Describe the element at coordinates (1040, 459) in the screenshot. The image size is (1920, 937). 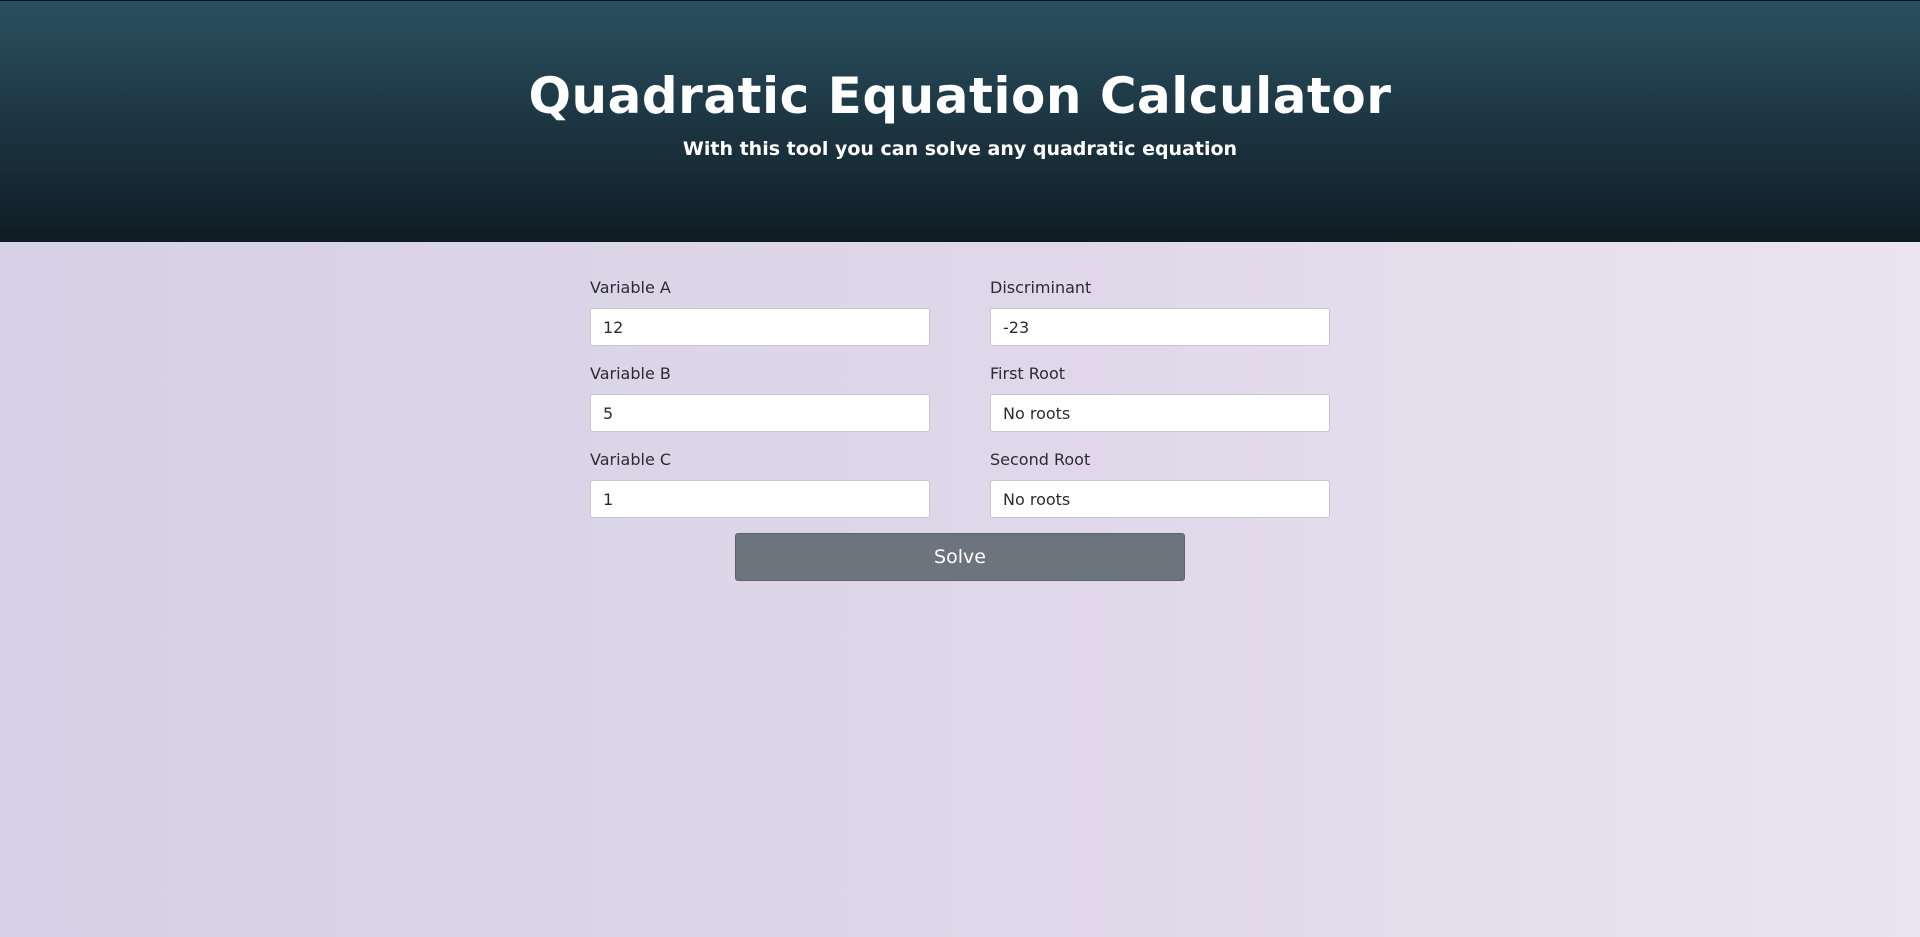
I see `second-root-label: Second Root` at that location.